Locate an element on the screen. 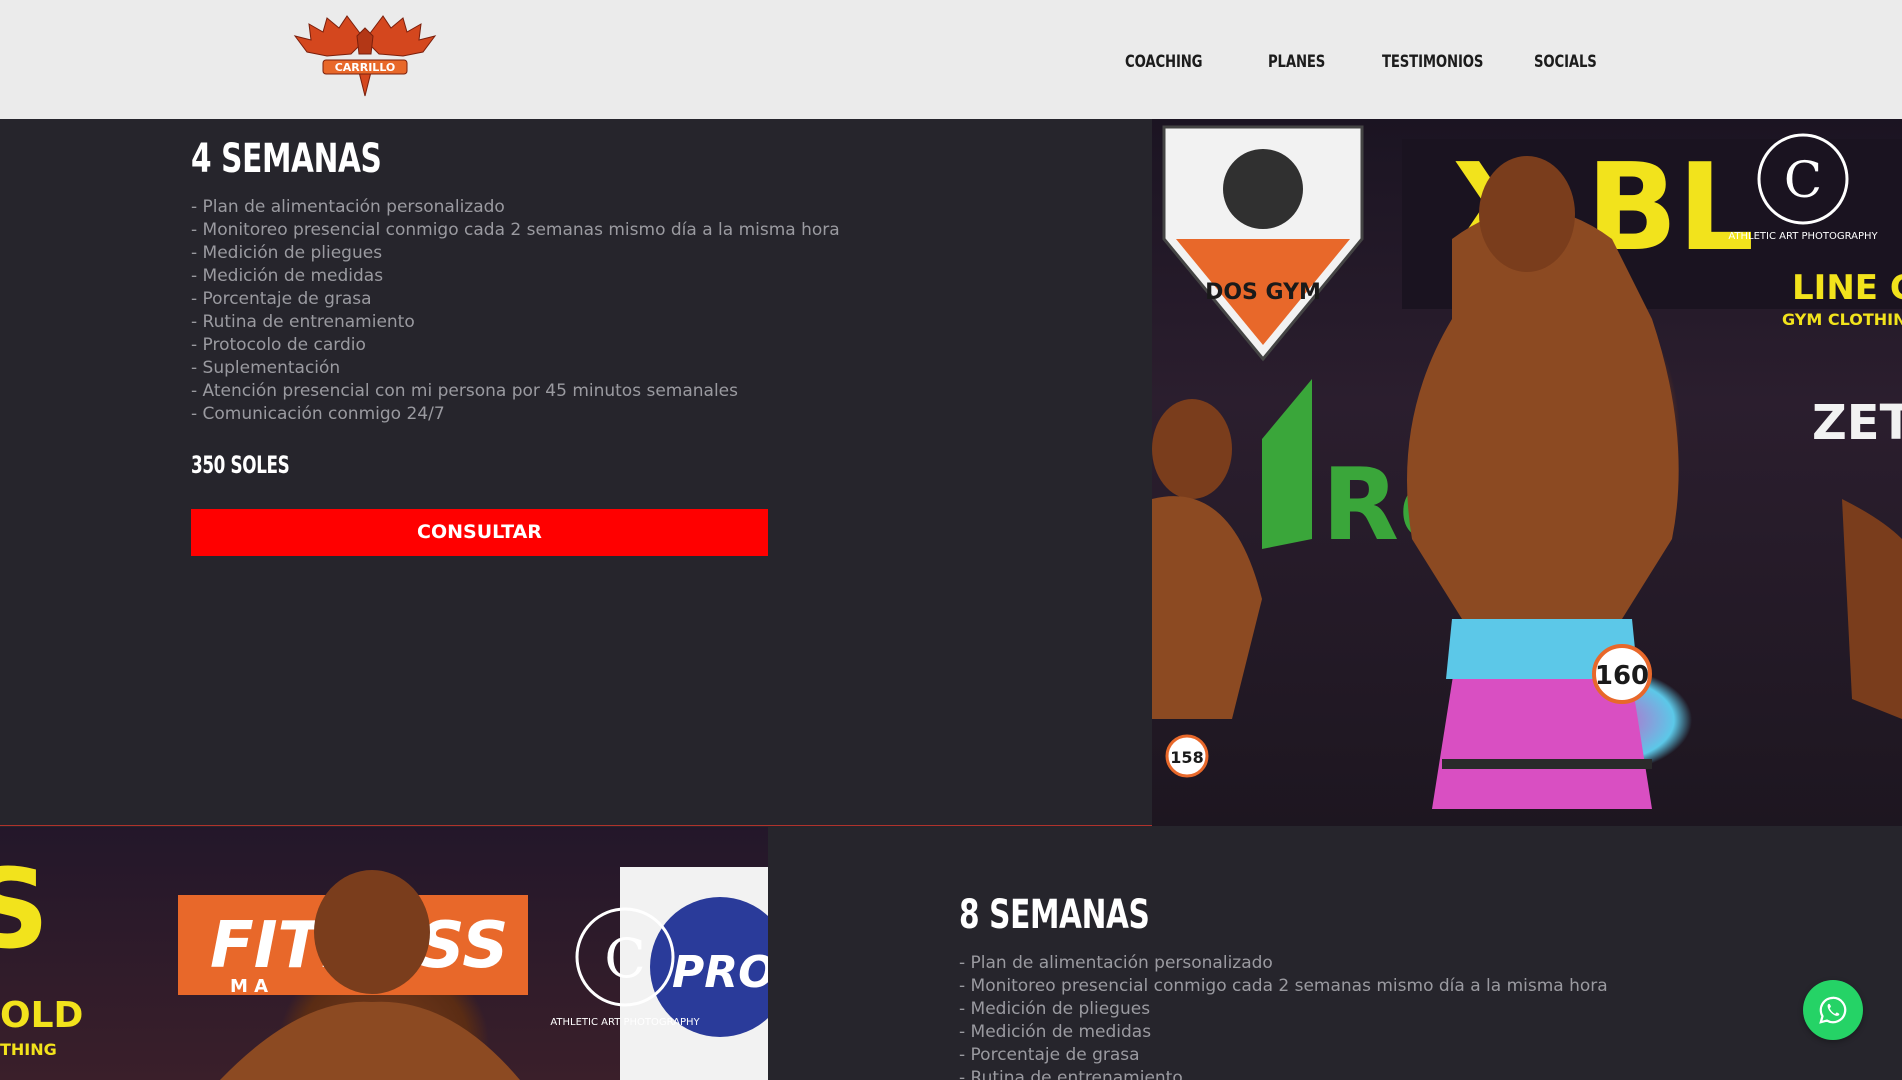 The height and width of the screenshot is (1080, 1902). plan1-feature: - Protocolo de cardio is located at coordinates (278, 345).